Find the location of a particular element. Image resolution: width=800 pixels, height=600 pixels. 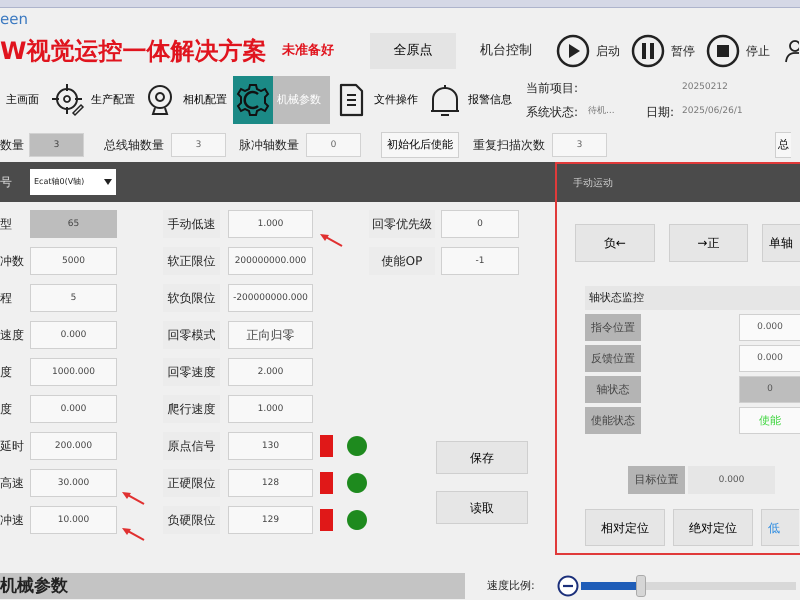

minus-icon is located at coordinates (568, 586).